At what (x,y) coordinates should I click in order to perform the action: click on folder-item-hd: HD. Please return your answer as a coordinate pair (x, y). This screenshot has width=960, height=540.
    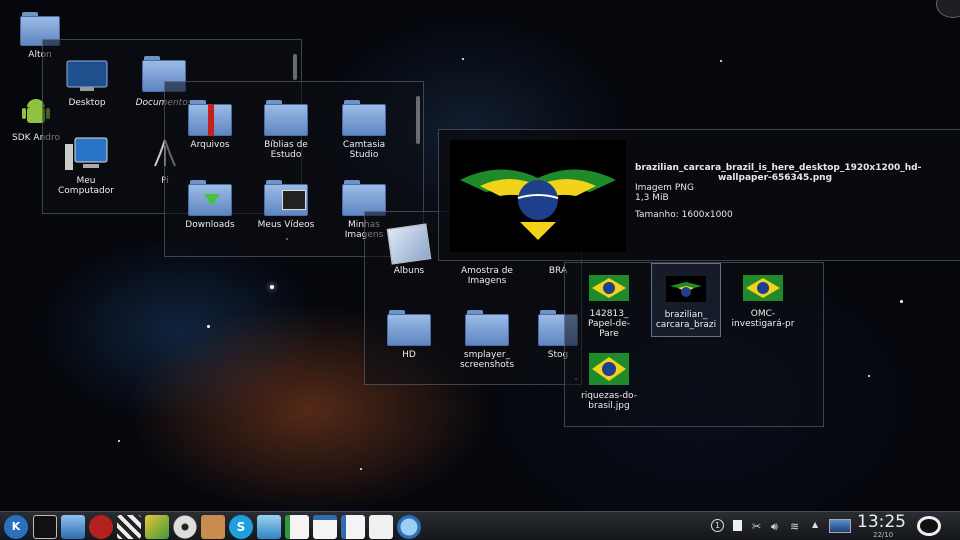
    Looking at the image, I should click on (409, 335).